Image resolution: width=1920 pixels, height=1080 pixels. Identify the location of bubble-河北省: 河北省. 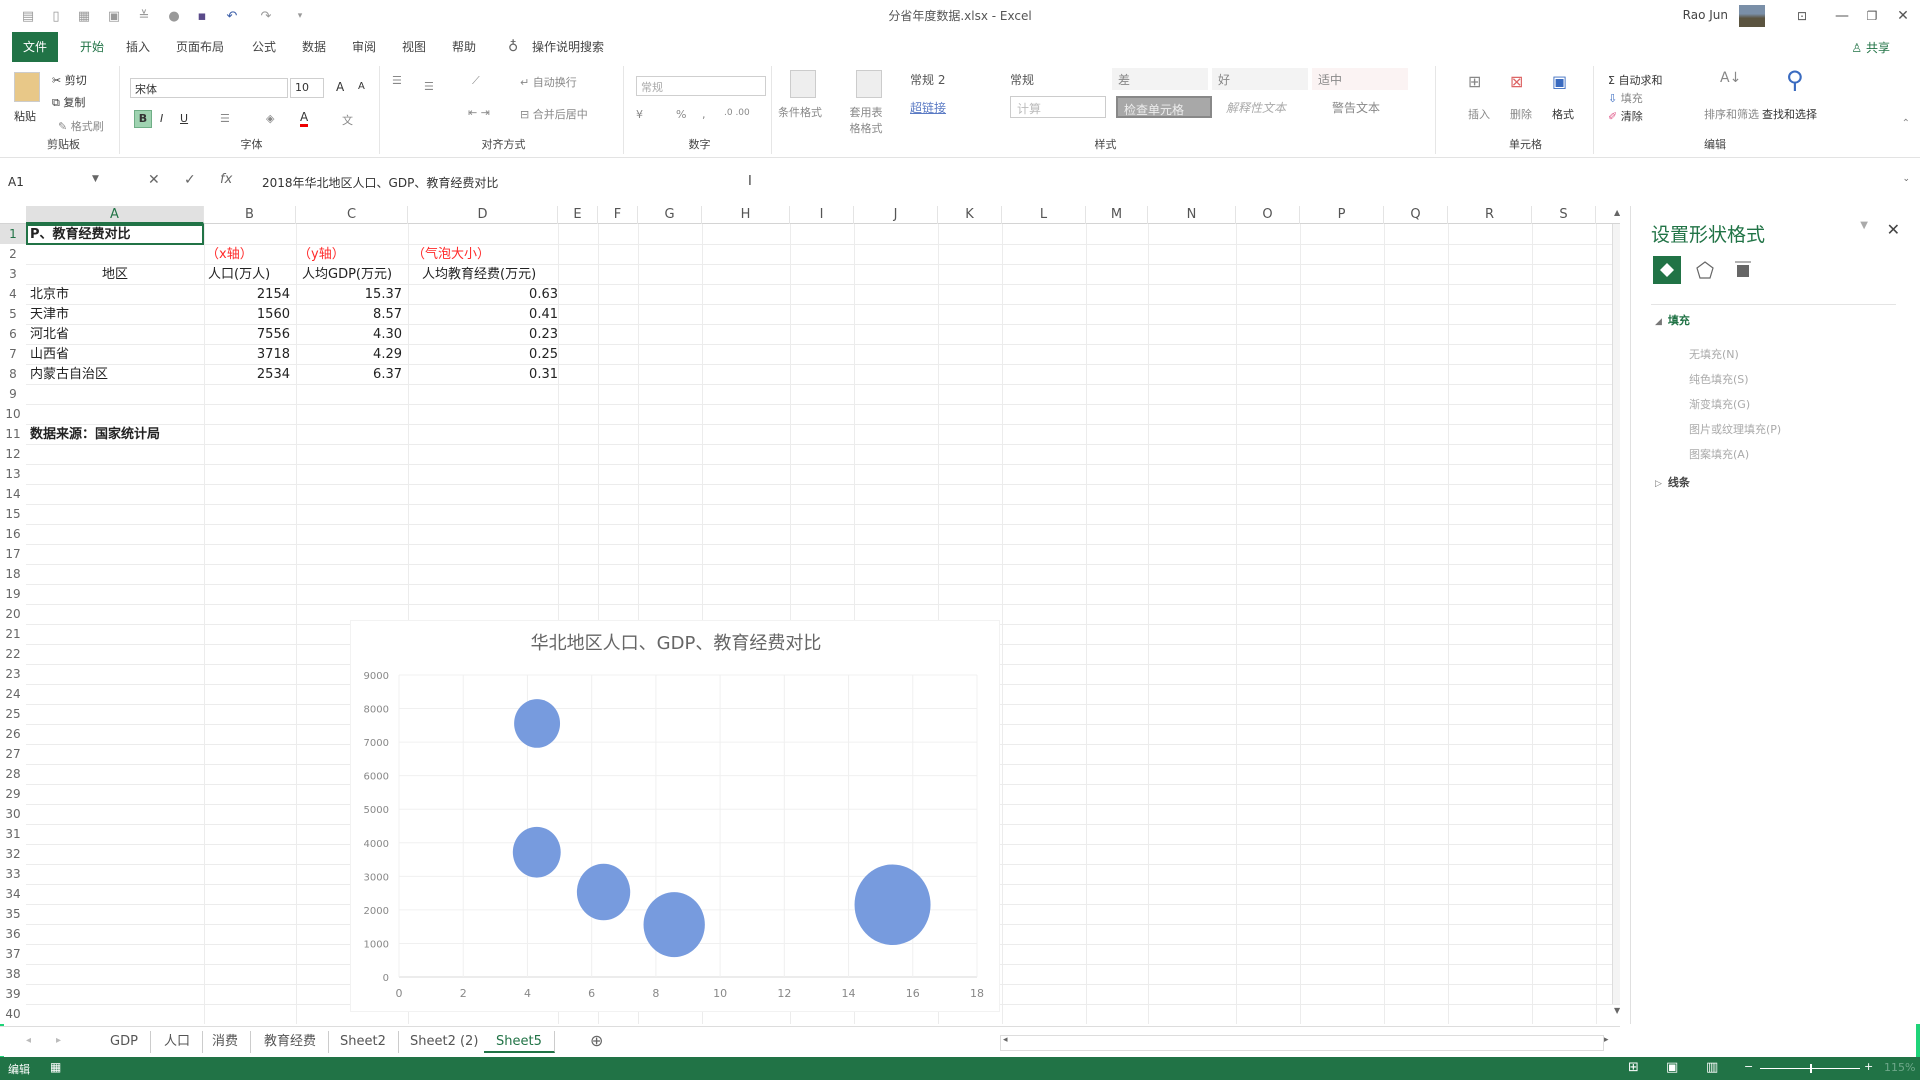
(537, 723).